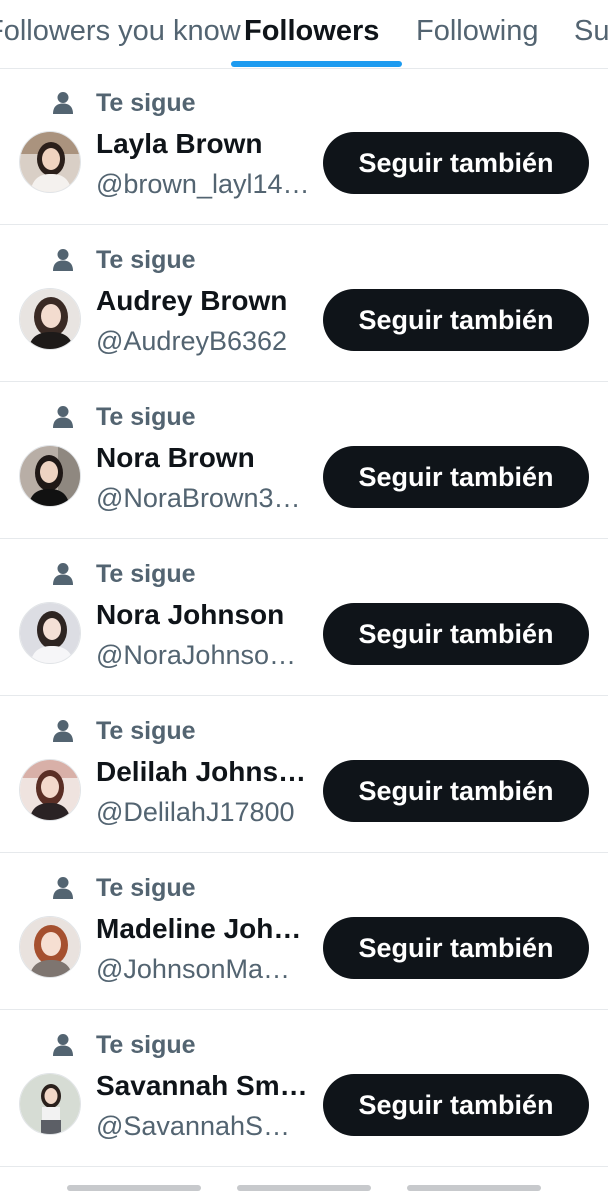 This screenshot has width=608, height=1200. I want to click on display-name: Nora Johnson, so click(190, 615).